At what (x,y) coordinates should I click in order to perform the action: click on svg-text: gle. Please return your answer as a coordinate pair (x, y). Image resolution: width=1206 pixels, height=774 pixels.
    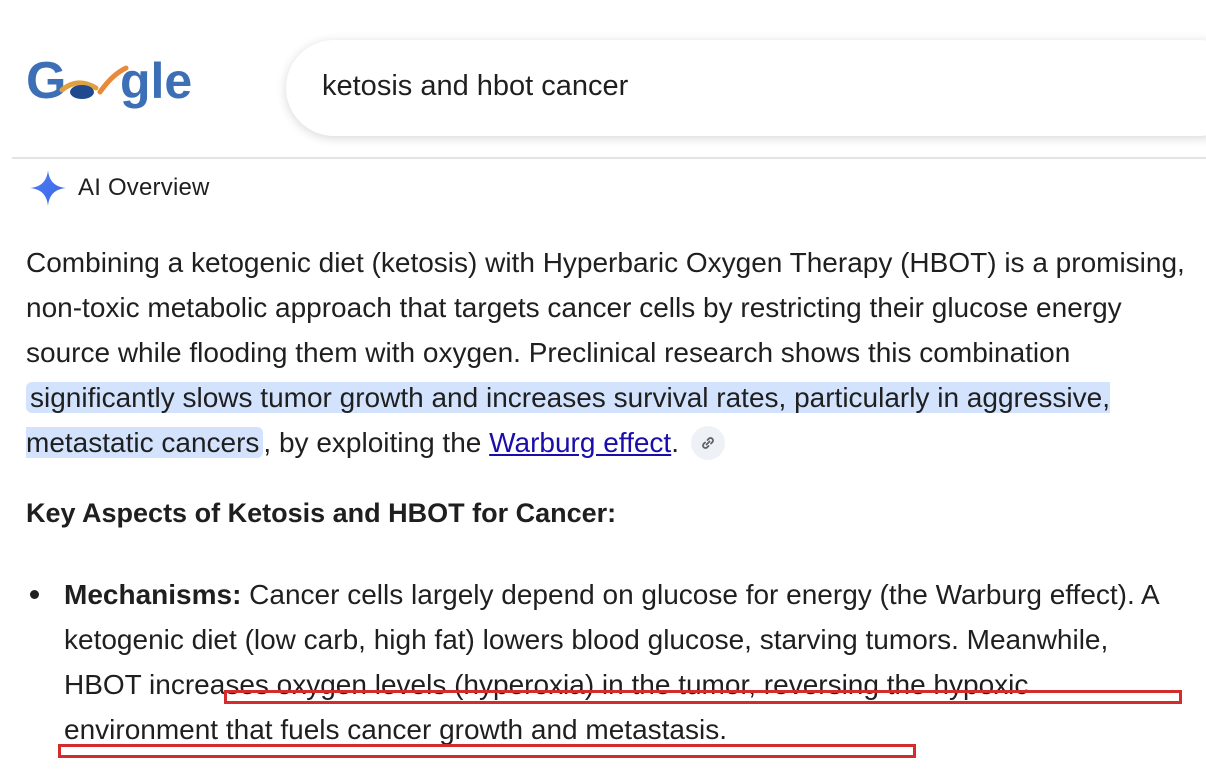
    Looking at the image, I should click on (156, 81).